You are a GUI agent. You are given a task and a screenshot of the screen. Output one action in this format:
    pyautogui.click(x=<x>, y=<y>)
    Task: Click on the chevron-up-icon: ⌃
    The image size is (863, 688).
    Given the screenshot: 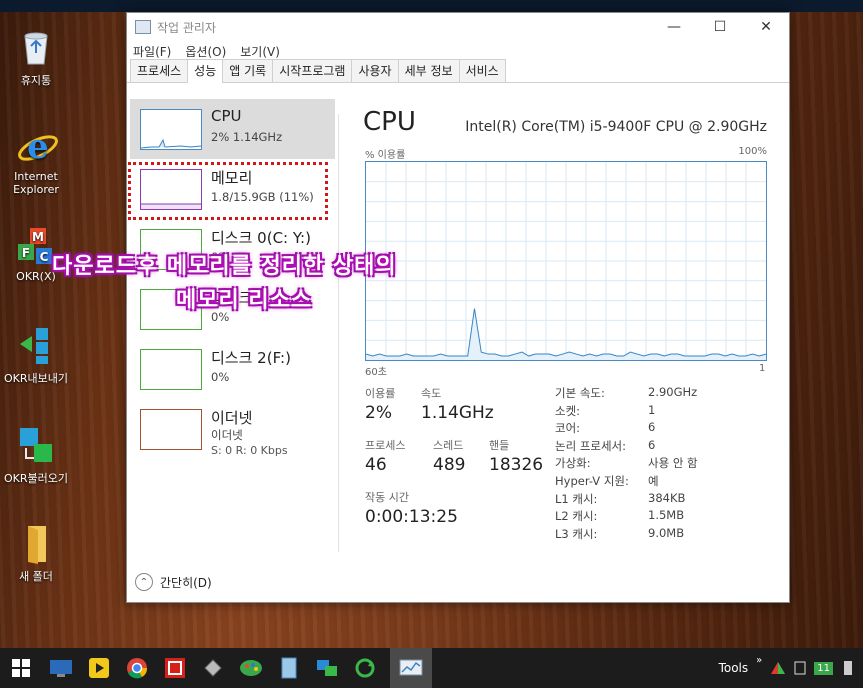 What is the action you would take?
    pyautogui.click(x=144, y=582)
    